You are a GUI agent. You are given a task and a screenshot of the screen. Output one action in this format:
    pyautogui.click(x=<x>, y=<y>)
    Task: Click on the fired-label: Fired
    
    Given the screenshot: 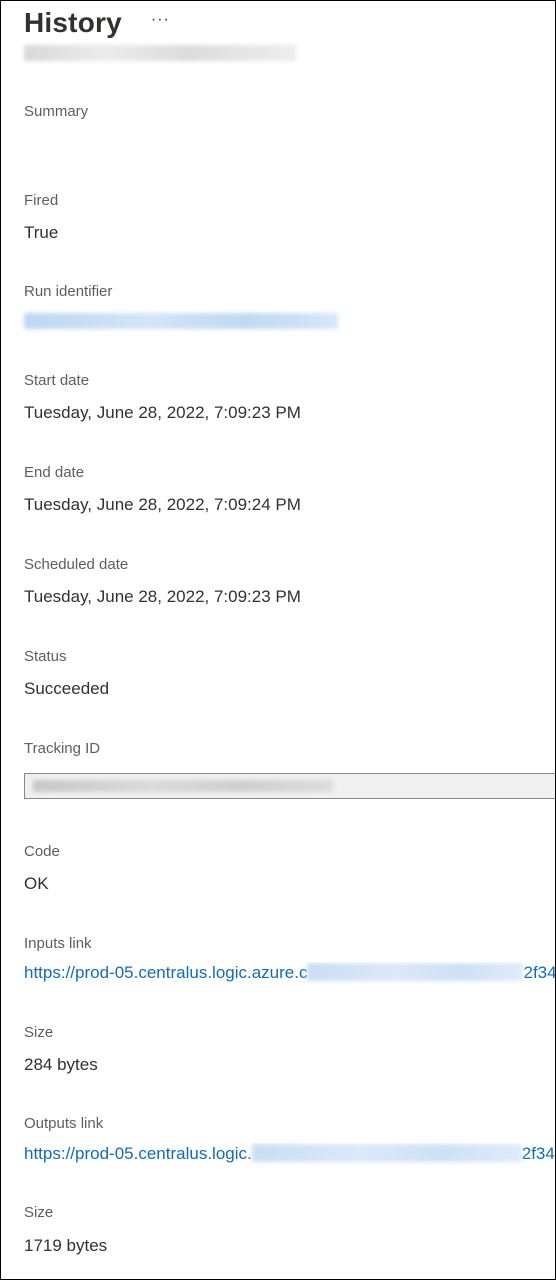 What is the action you would take?
    pyautogui.click(x=41, y=200)
    